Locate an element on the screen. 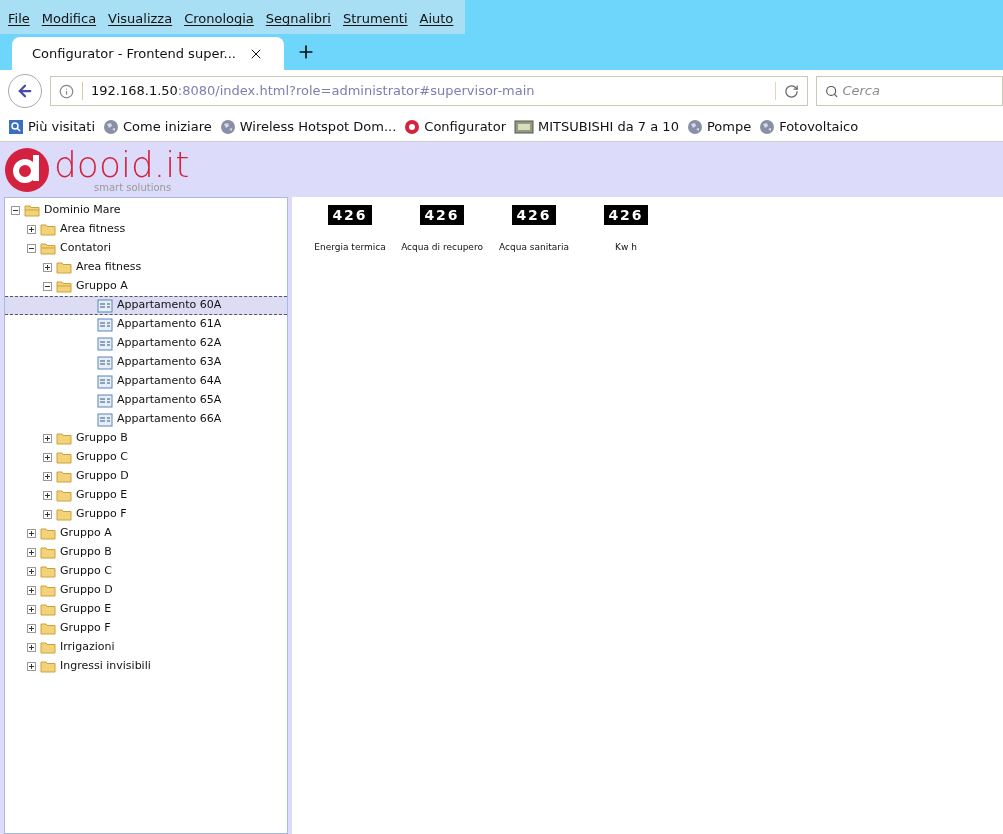  menu-item: Visualizza is located at coordinates (140, 19).